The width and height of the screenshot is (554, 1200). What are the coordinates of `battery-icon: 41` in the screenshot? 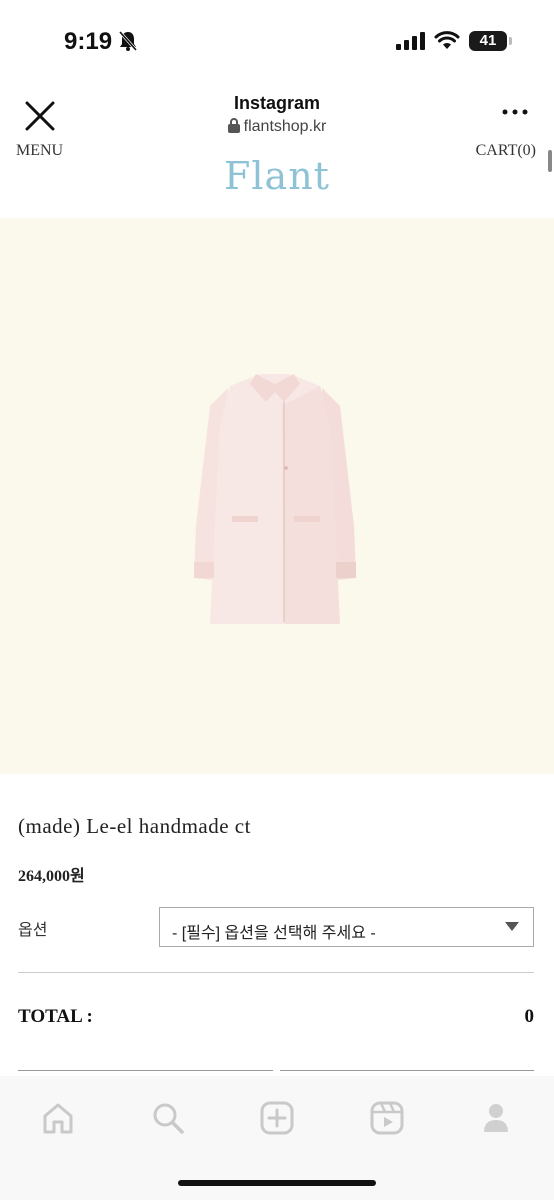 It's located at (488, 41).